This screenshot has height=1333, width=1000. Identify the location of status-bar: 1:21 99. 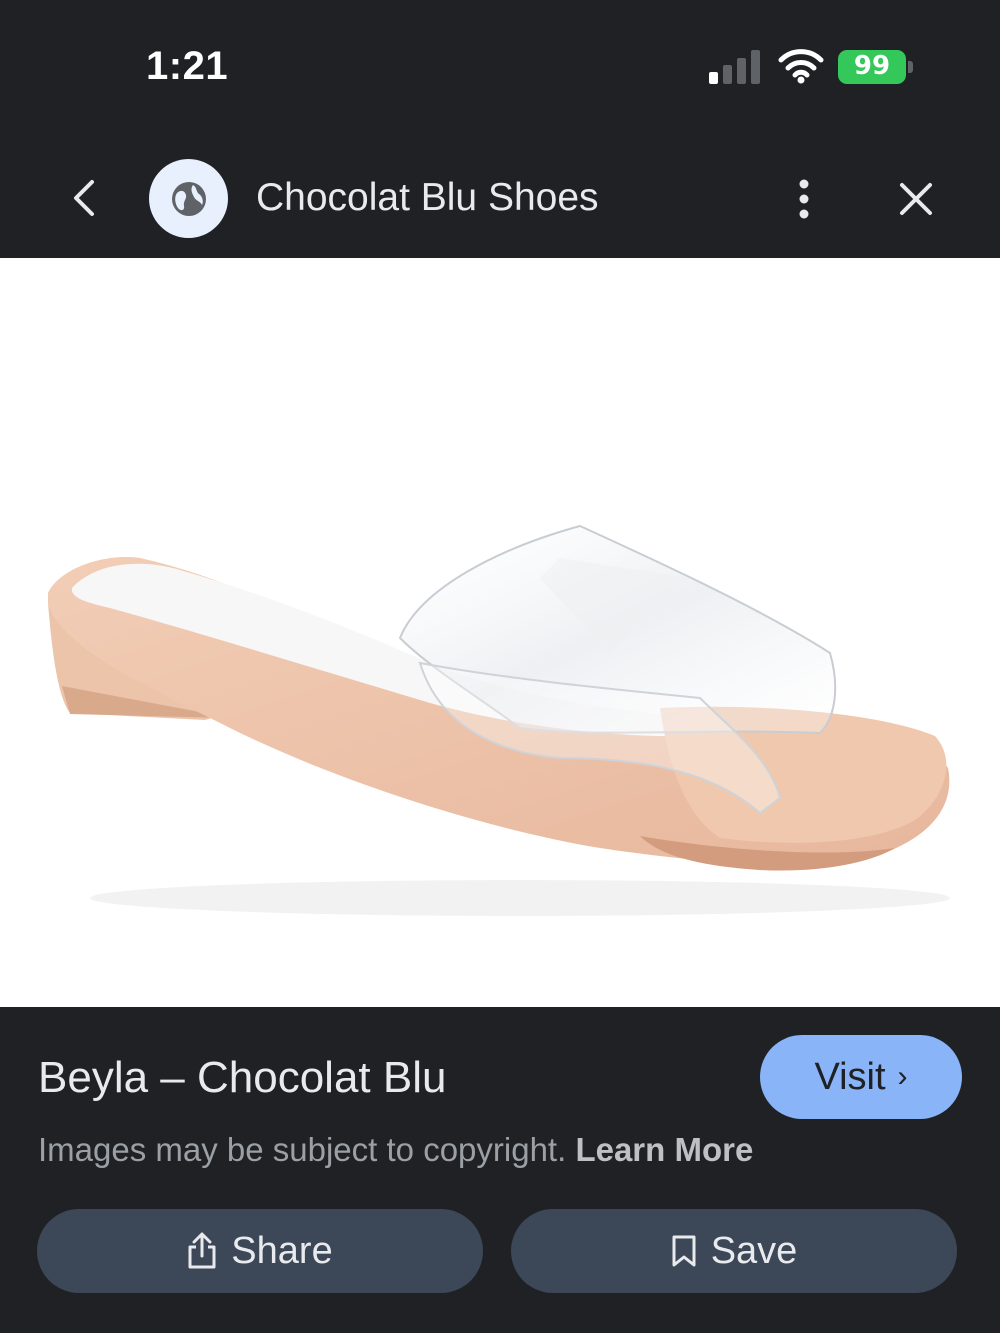
(500, 70).